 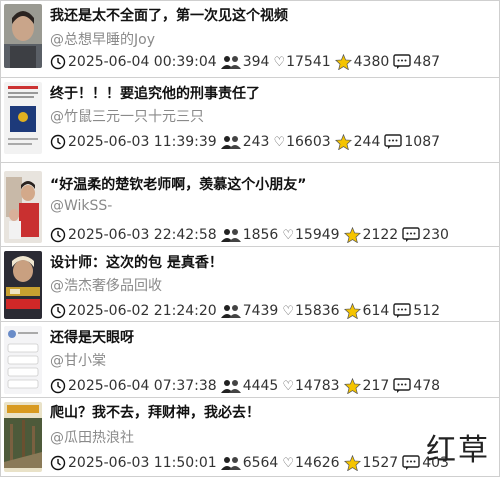 I want to click on user-count: 7439, so click(x=260, y=311).